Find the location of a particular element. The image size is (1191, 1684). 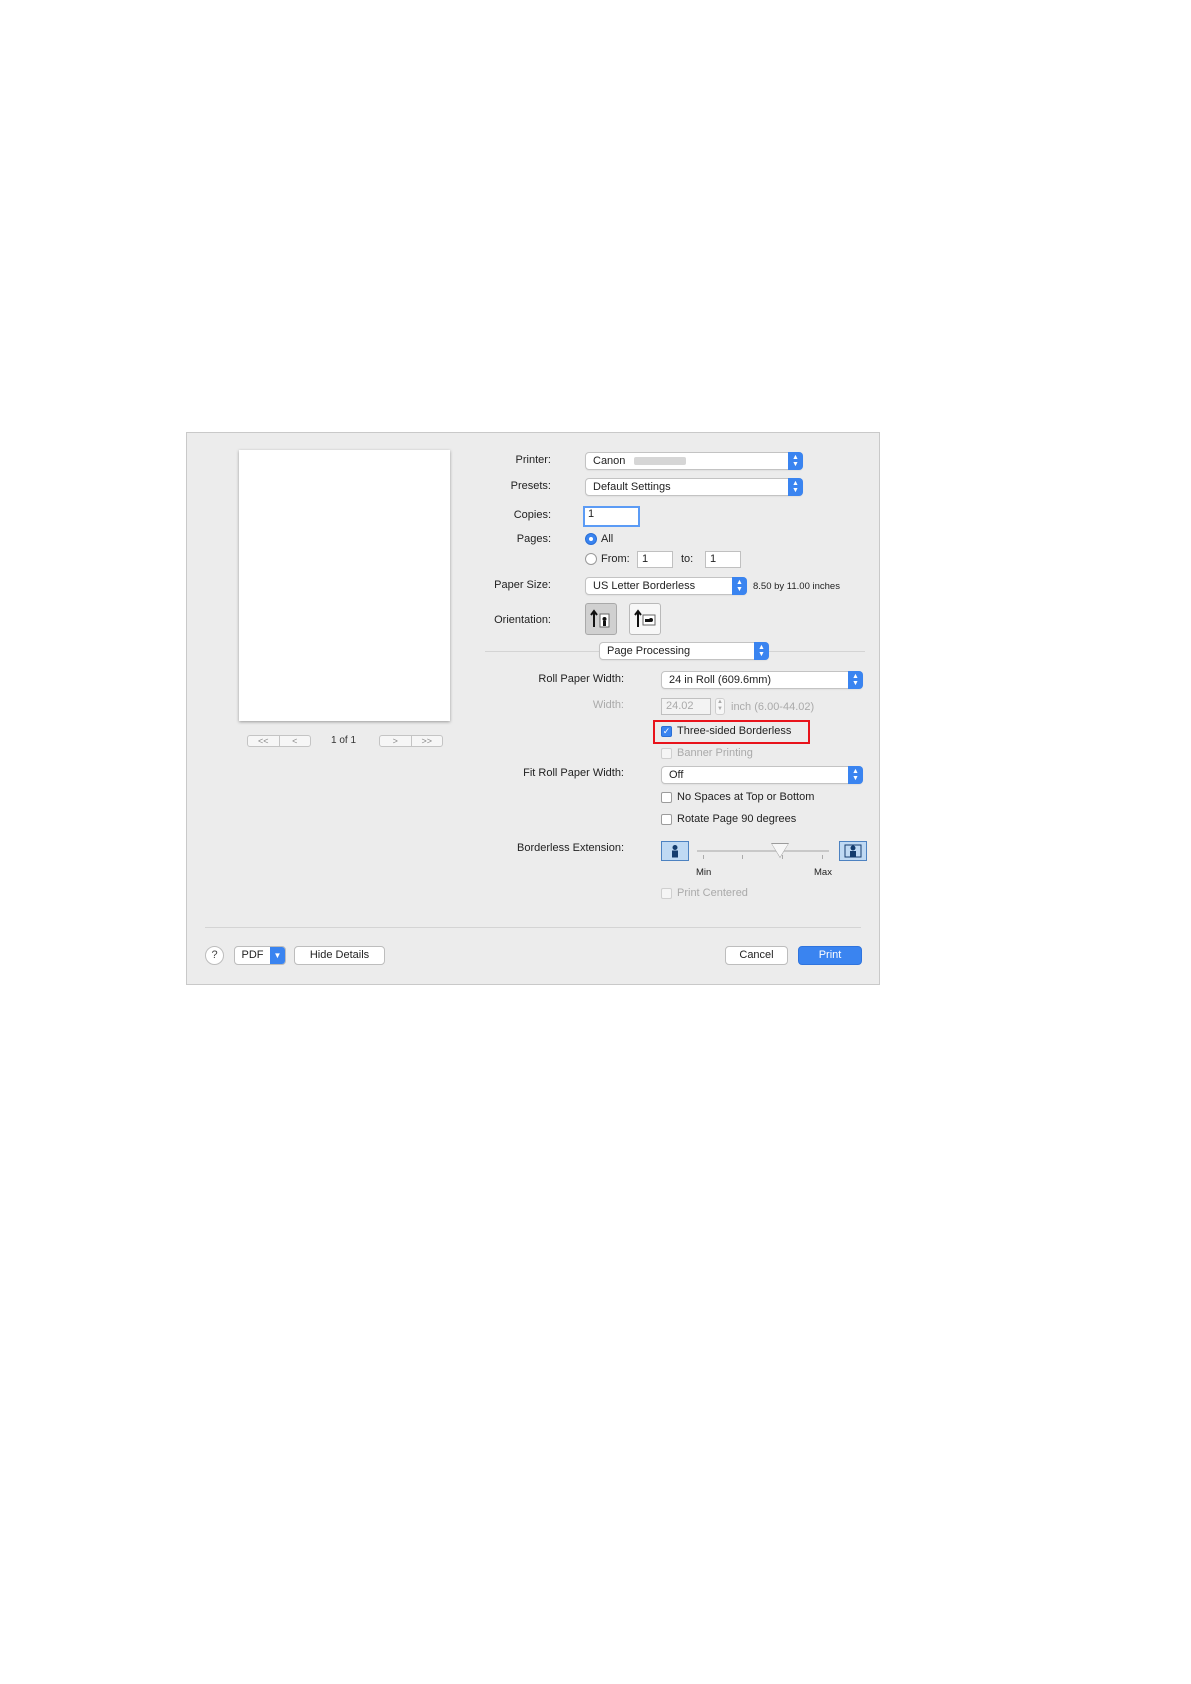

print-centered-label: Print Centered is located at coordinates (712, 893).